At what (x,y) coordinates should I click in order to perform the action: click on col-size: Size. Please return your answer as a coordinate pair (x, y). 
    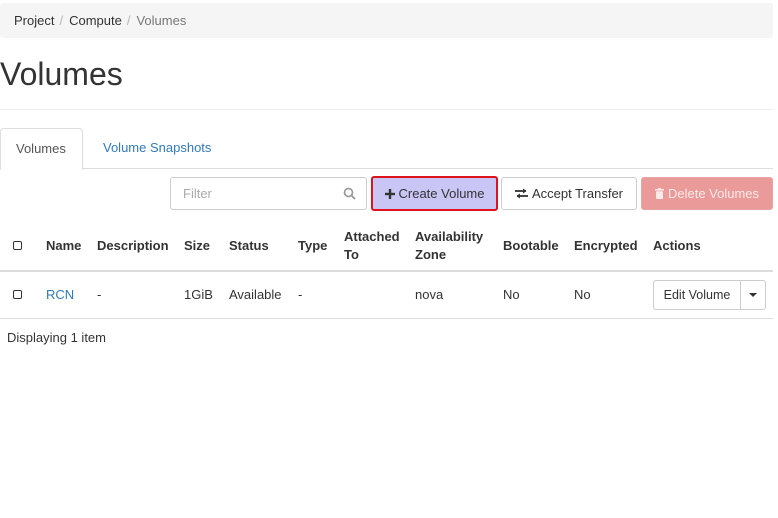
    Looking at the image, I should click on (206, 247).